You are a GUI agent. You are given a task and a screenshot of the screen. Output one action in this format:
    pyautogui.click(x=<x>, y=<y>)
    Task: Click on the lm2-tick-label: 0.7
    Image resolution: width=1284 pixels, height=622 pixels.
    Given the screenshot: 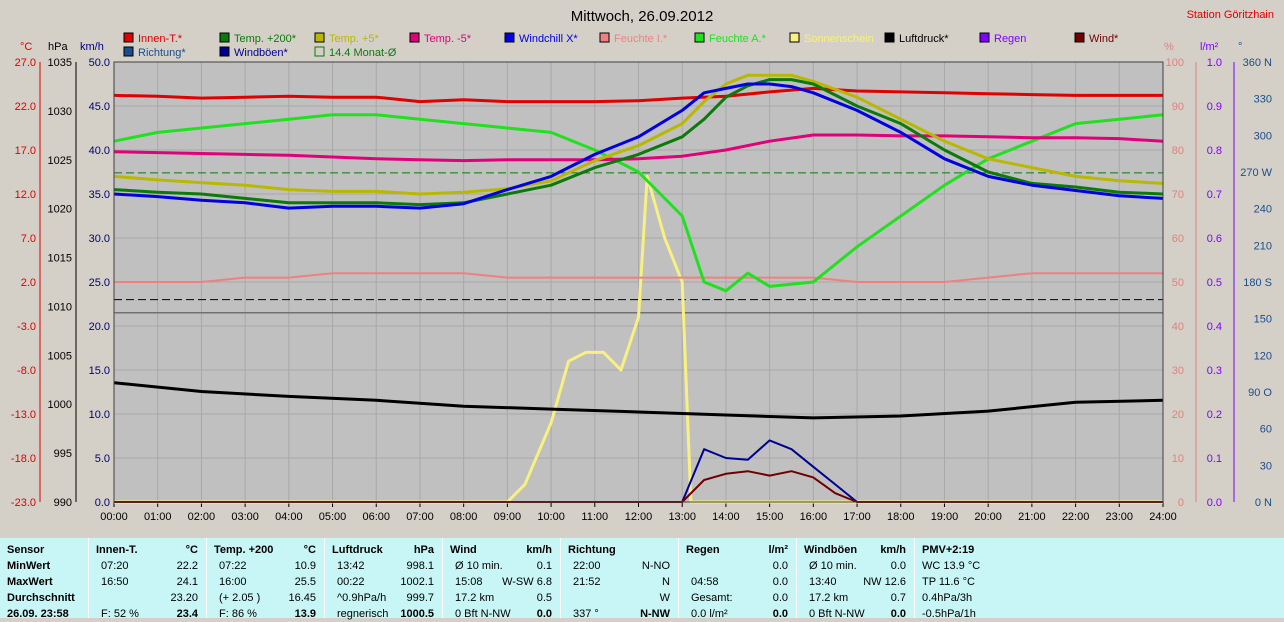 What is the action you would take?
    pyautogui.click(x=1214, y=195)
    